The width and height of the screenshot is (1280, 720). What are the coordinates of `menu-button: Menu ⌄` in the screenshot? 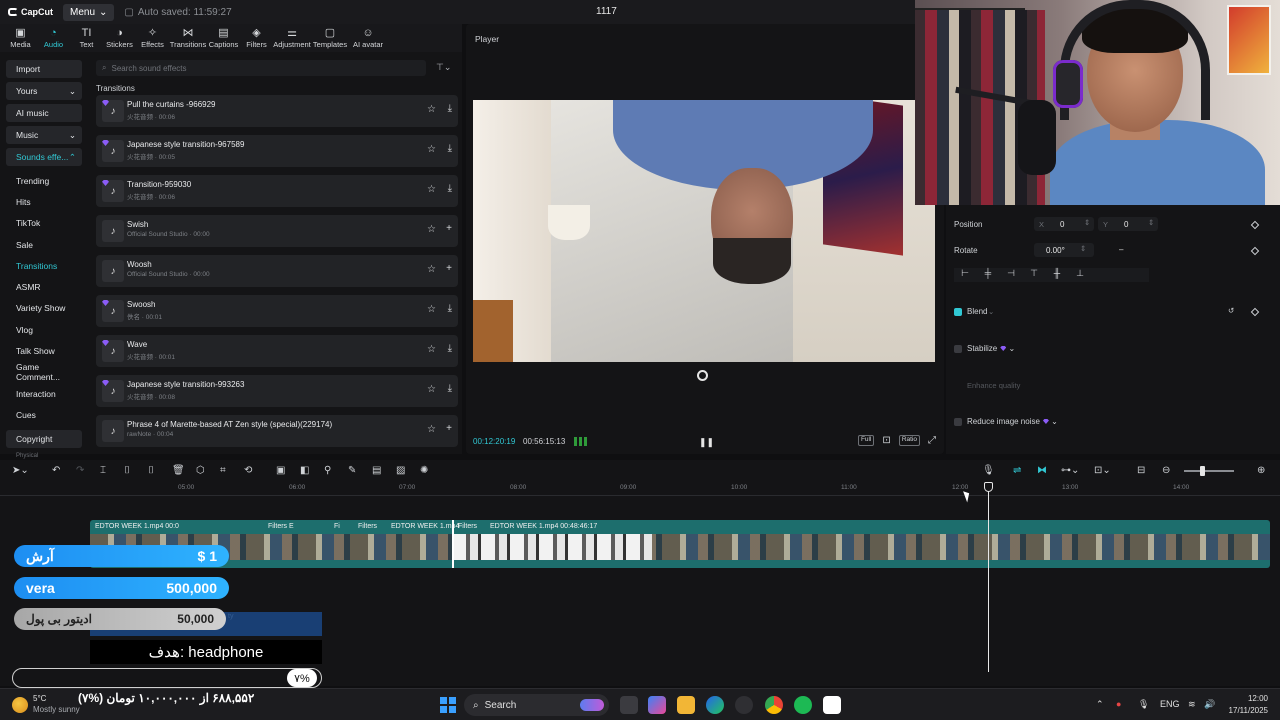 It's located at (89, 12).